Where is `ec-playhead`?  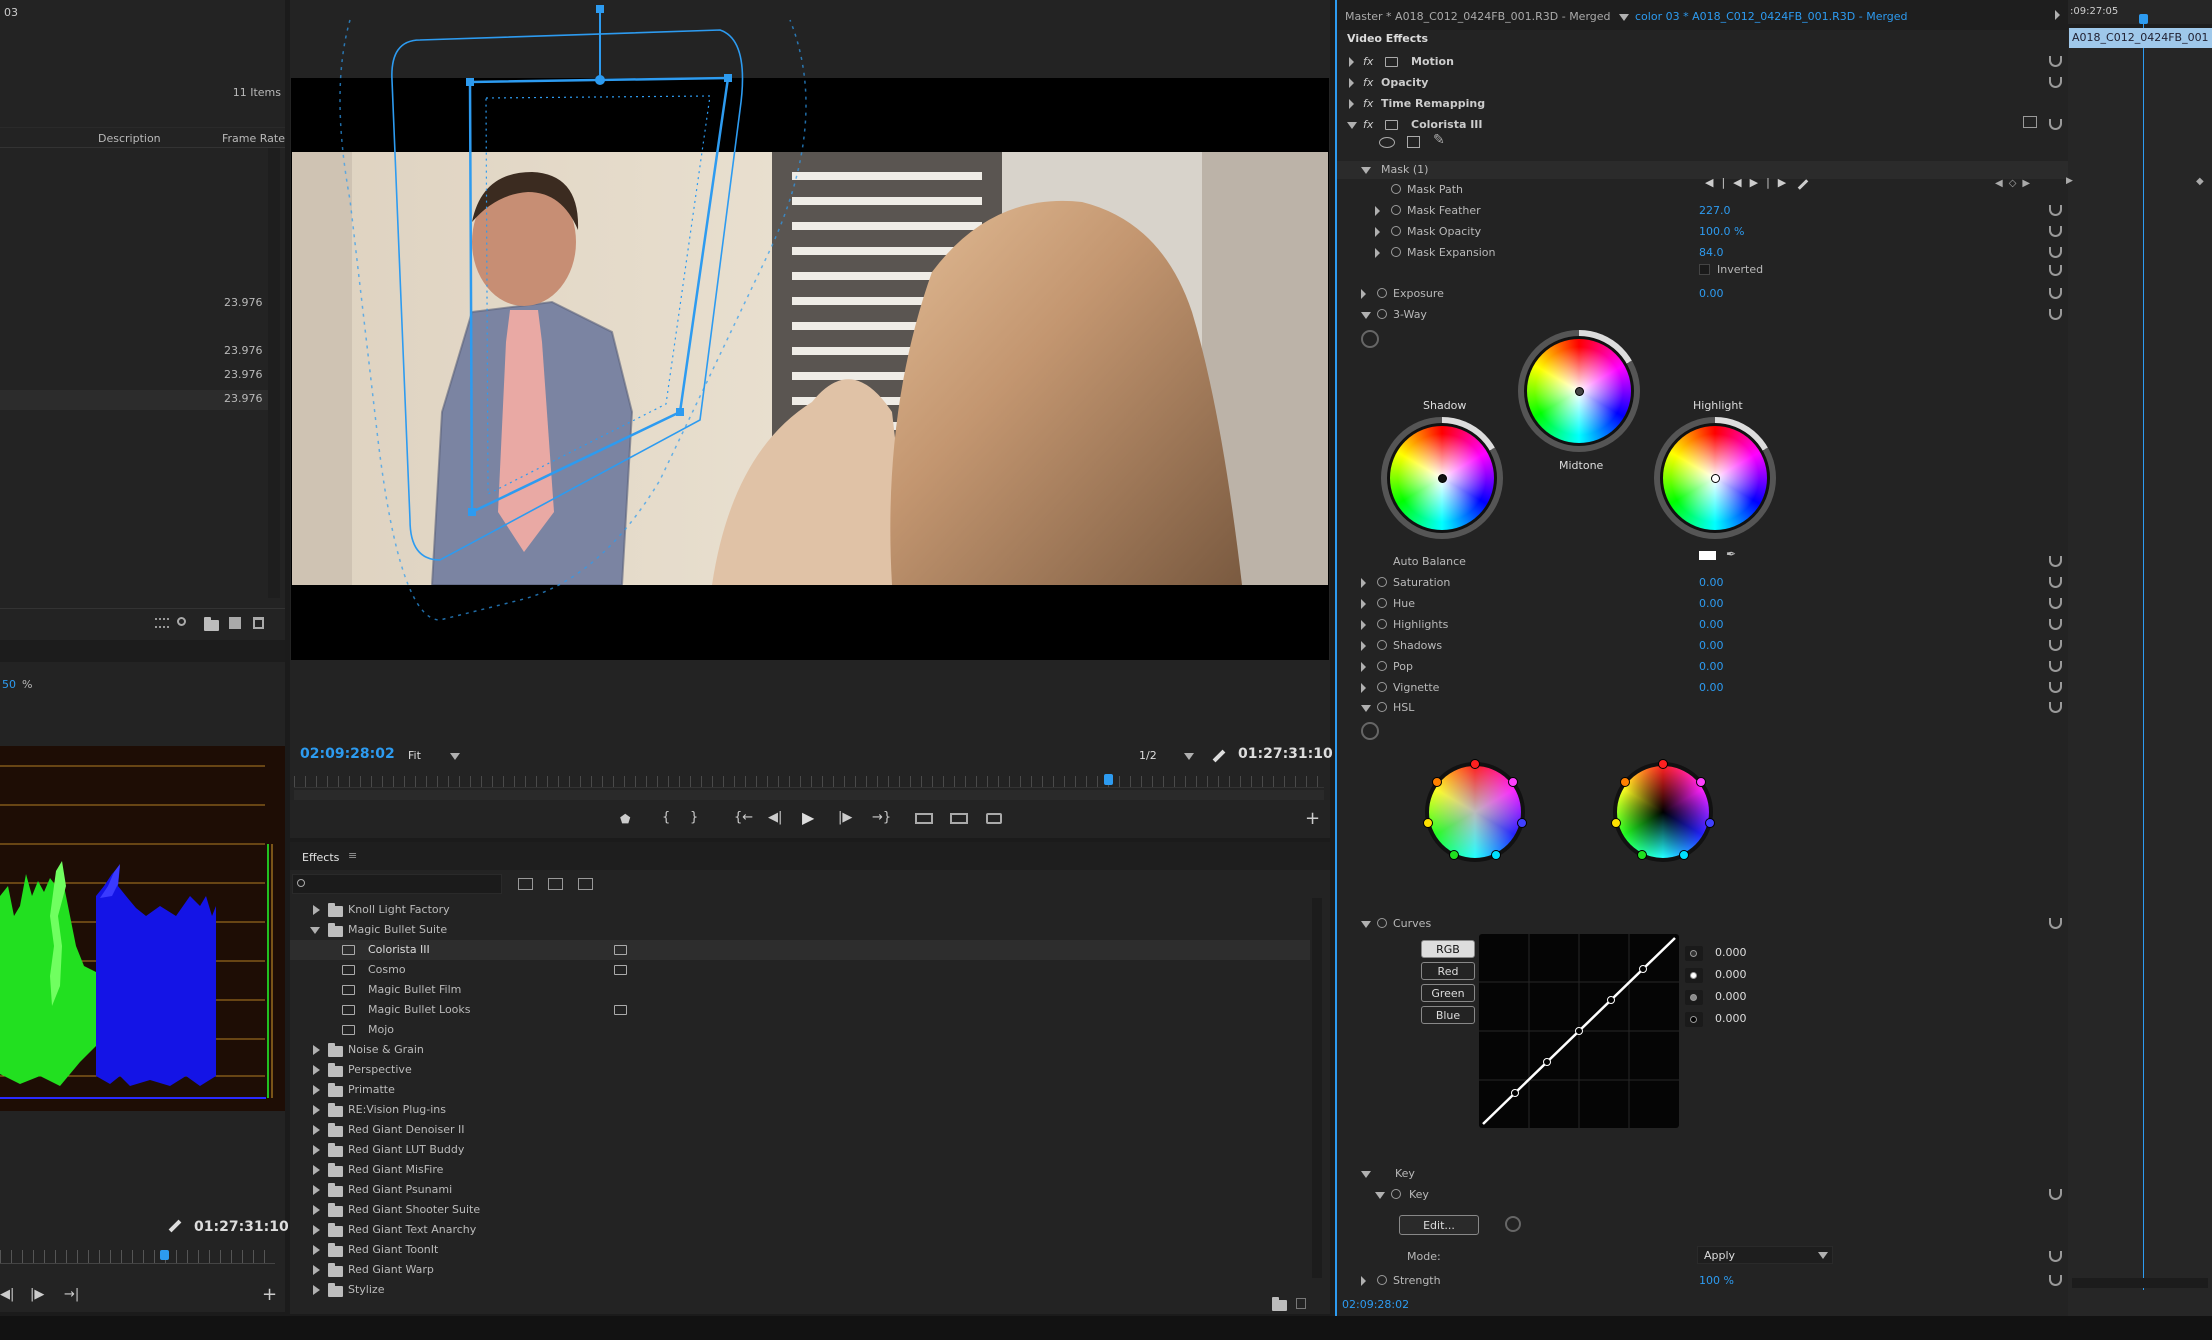
ec-playhead is located at coordinates (2143, 19).